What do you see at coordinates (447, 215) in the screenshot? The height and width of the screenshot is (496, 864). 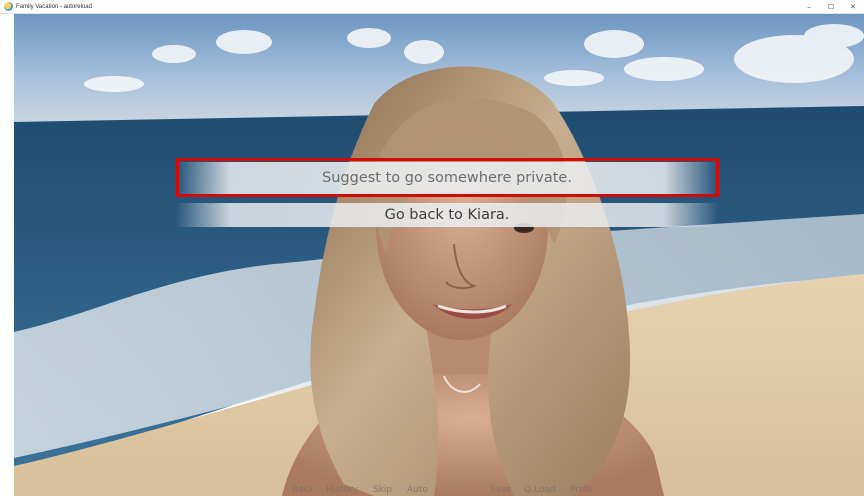 I see `choice-go-back-kiara: Go back to Kiara.` at bounding box center [447, 215].